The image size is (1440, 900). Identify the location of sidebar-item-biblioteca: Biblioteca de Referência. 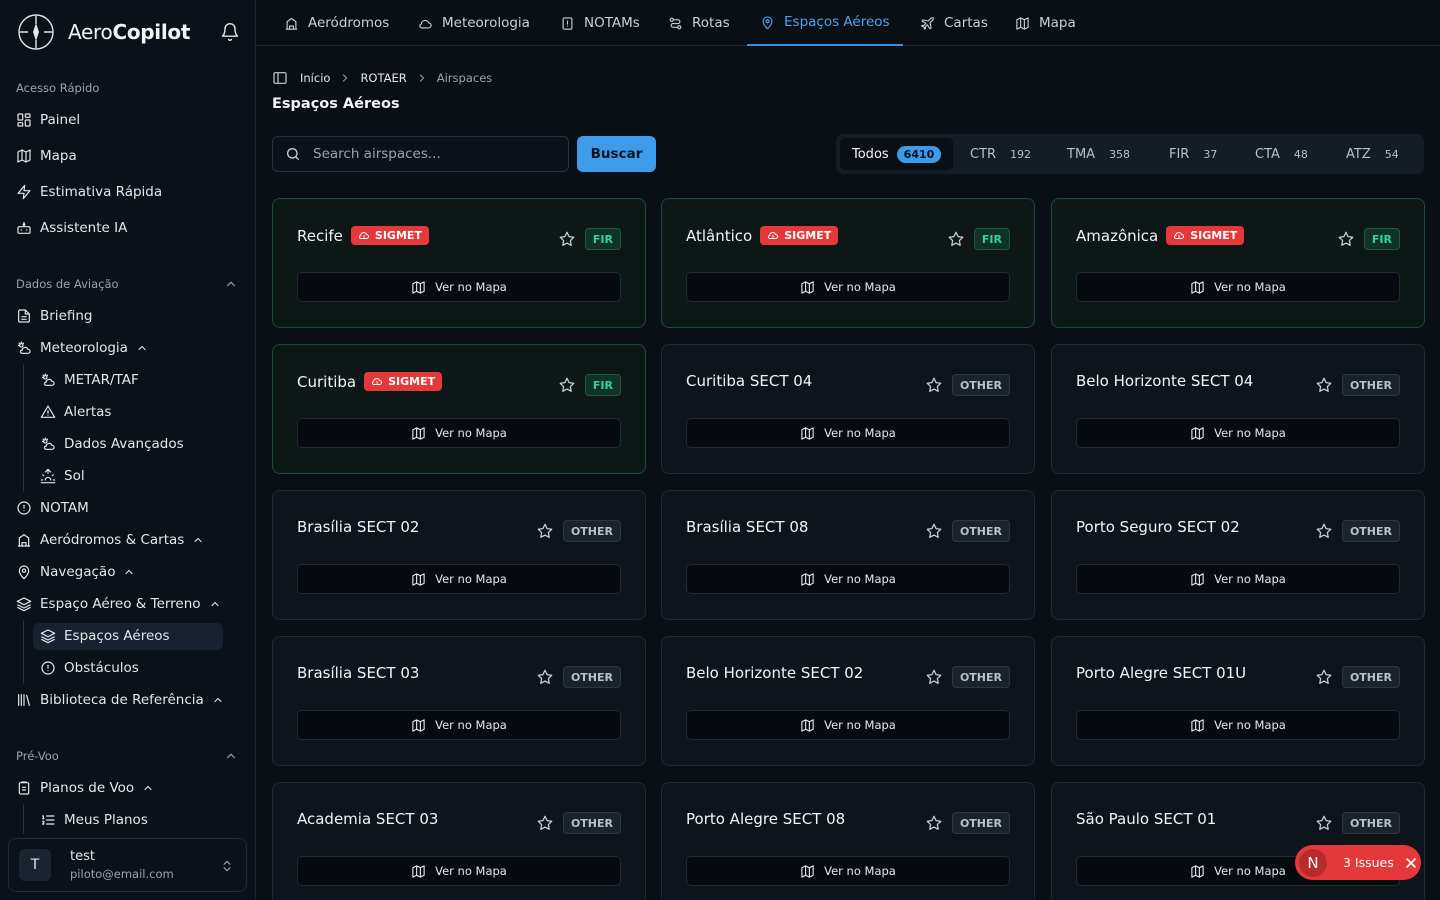
(120, 700).